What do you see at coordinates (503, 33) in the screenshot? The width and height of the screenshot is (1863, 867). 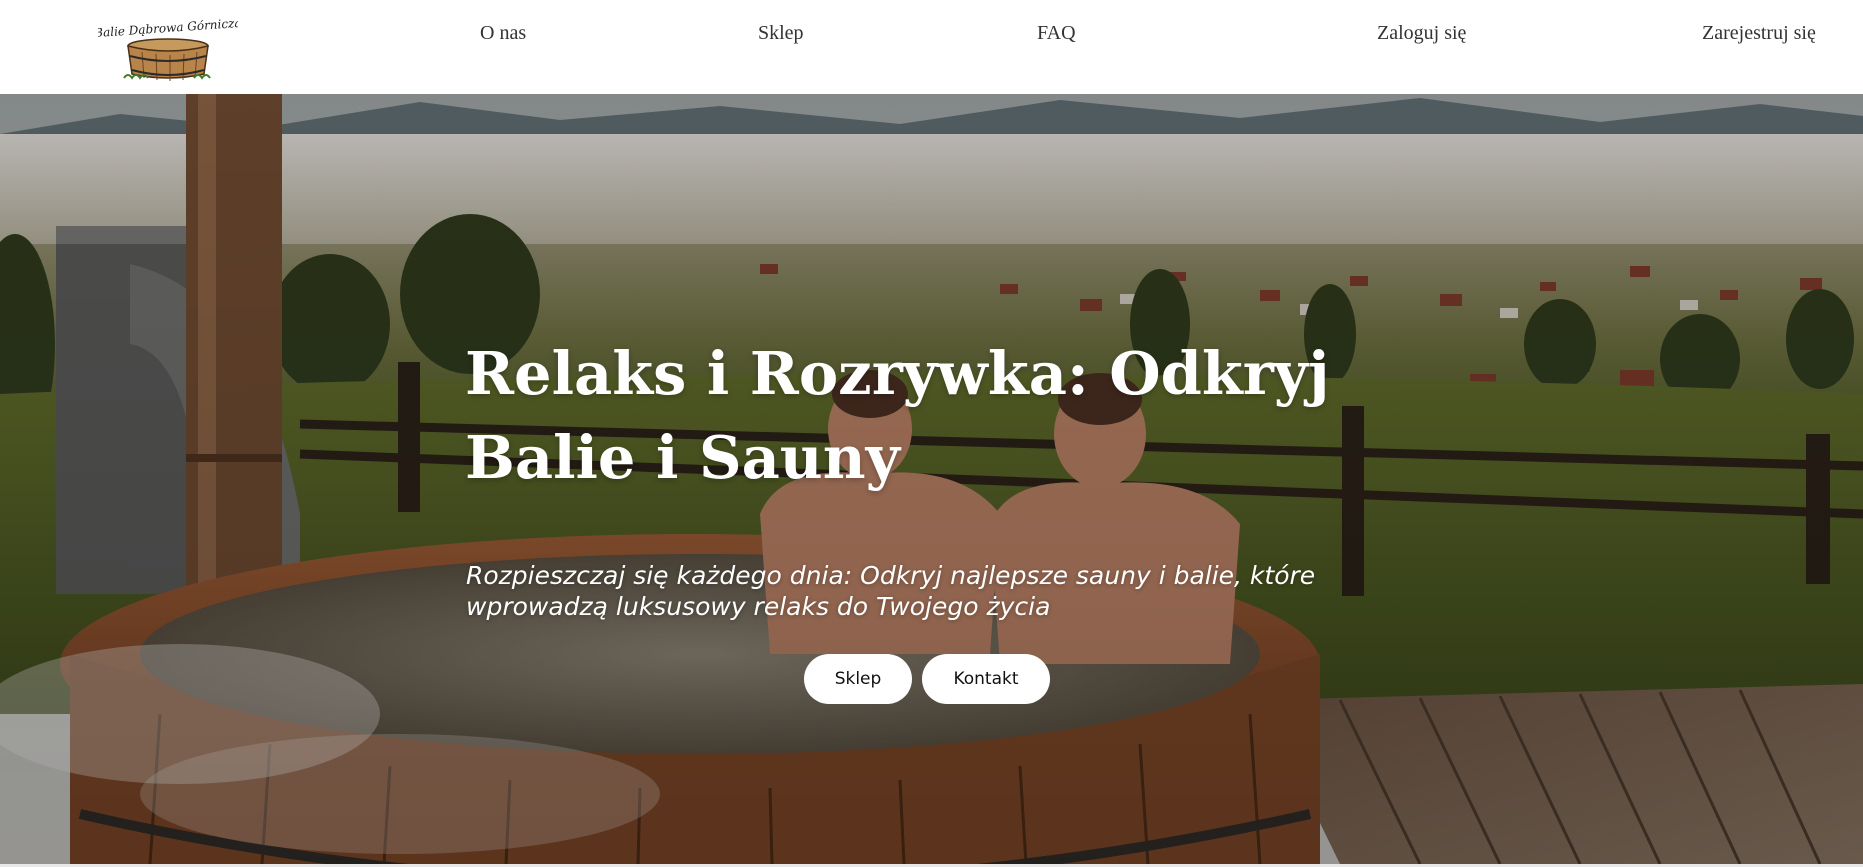 I see `nav-about-link: O nas` at bounding box center [503, 33].